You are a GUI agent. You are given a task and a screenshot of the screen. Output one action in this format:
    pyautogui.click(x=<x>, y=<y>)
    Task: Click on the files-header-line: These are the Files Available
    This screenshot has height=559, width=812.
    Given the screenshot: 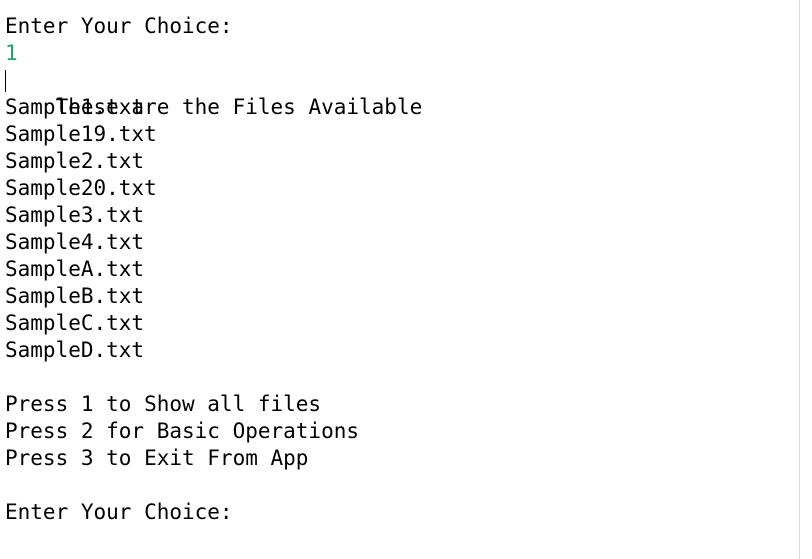 What is the action you would take?
    pyautogui.click(x=402, y=93)
    